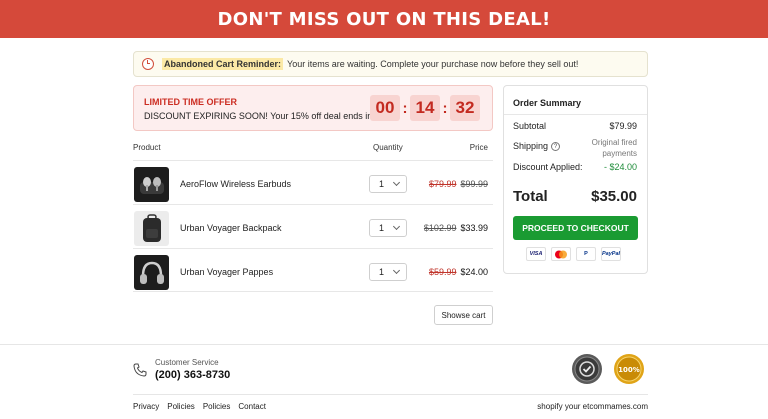 The width and height of the screenshot is (768, 419). Describe the element at coordinates (586, 254) in the screenshot. I see `p-icon: P` at that location.